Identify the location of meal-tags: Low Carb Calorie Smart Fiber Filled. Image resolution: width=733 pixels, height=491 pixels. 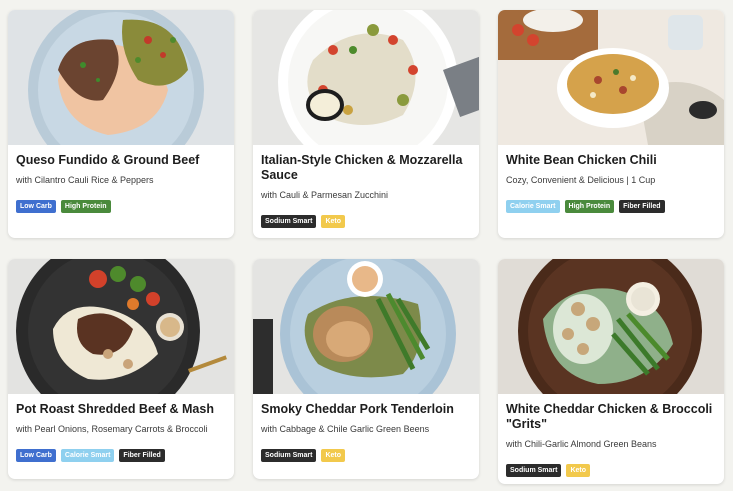
(121, 455).